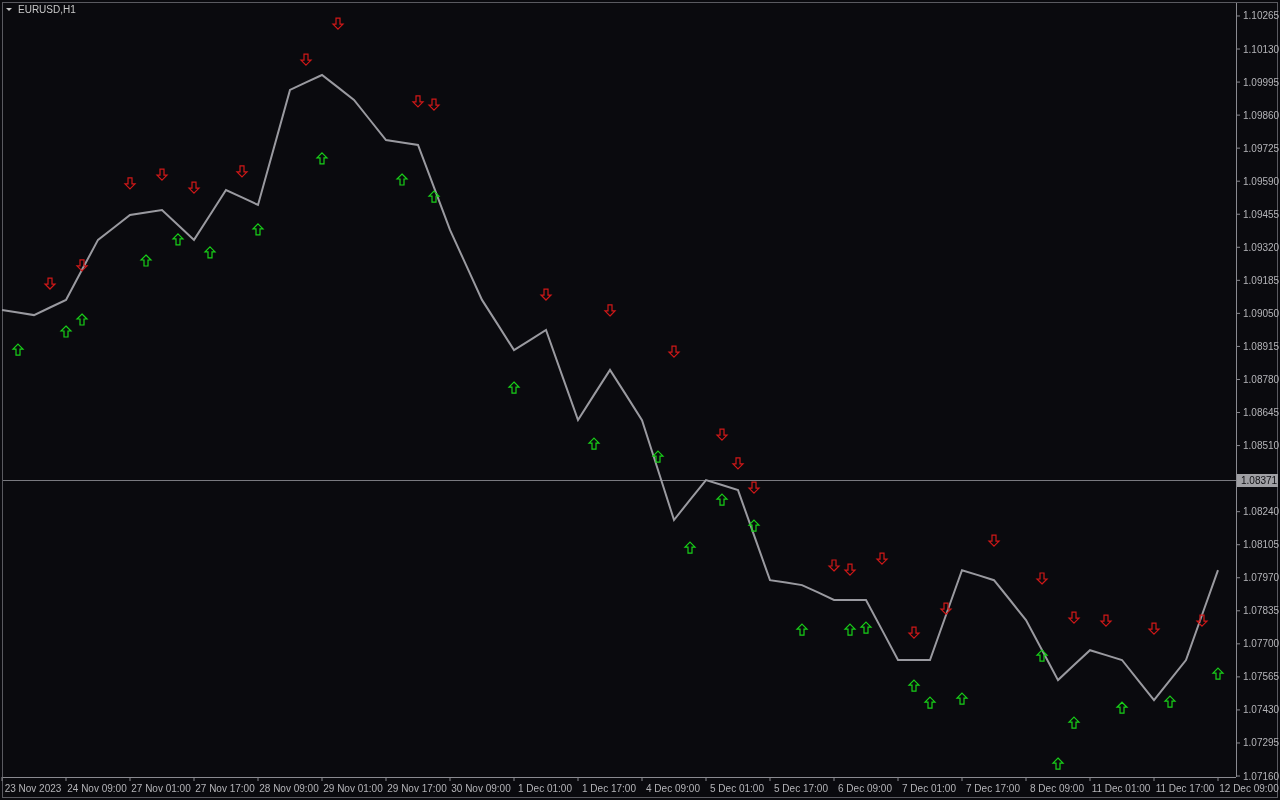 The width and height of the screenshot is (1280, 800). Describe the element at coordinates (1261, 346) in the screenshot. I see `price-axis-label: 1.08915` at that location.